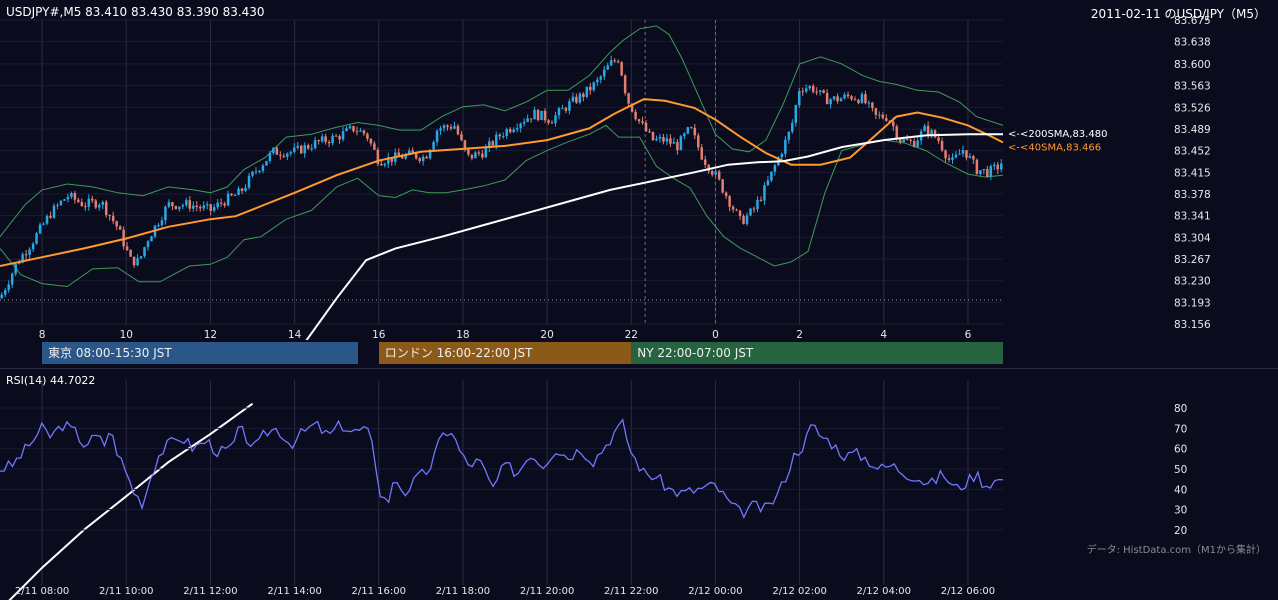 The width and height of the screenshot is (1278, 600). What do you see at coordinates (1180, 490) in the screenshot?
I see `rsi-axis-tick-label: 40` at bounding box center [1180, 490].